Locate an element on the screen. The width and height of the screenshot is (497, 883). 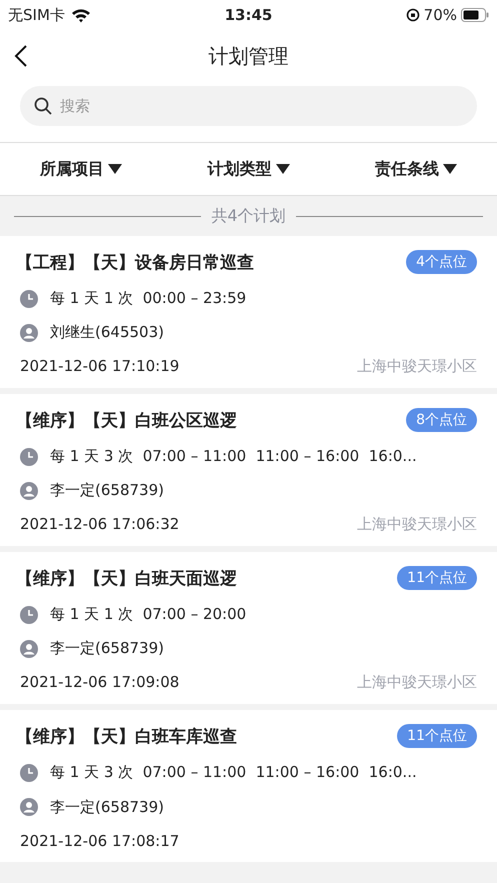
filter-dropdown: 所属项目 is located at coordinates (81, 169).